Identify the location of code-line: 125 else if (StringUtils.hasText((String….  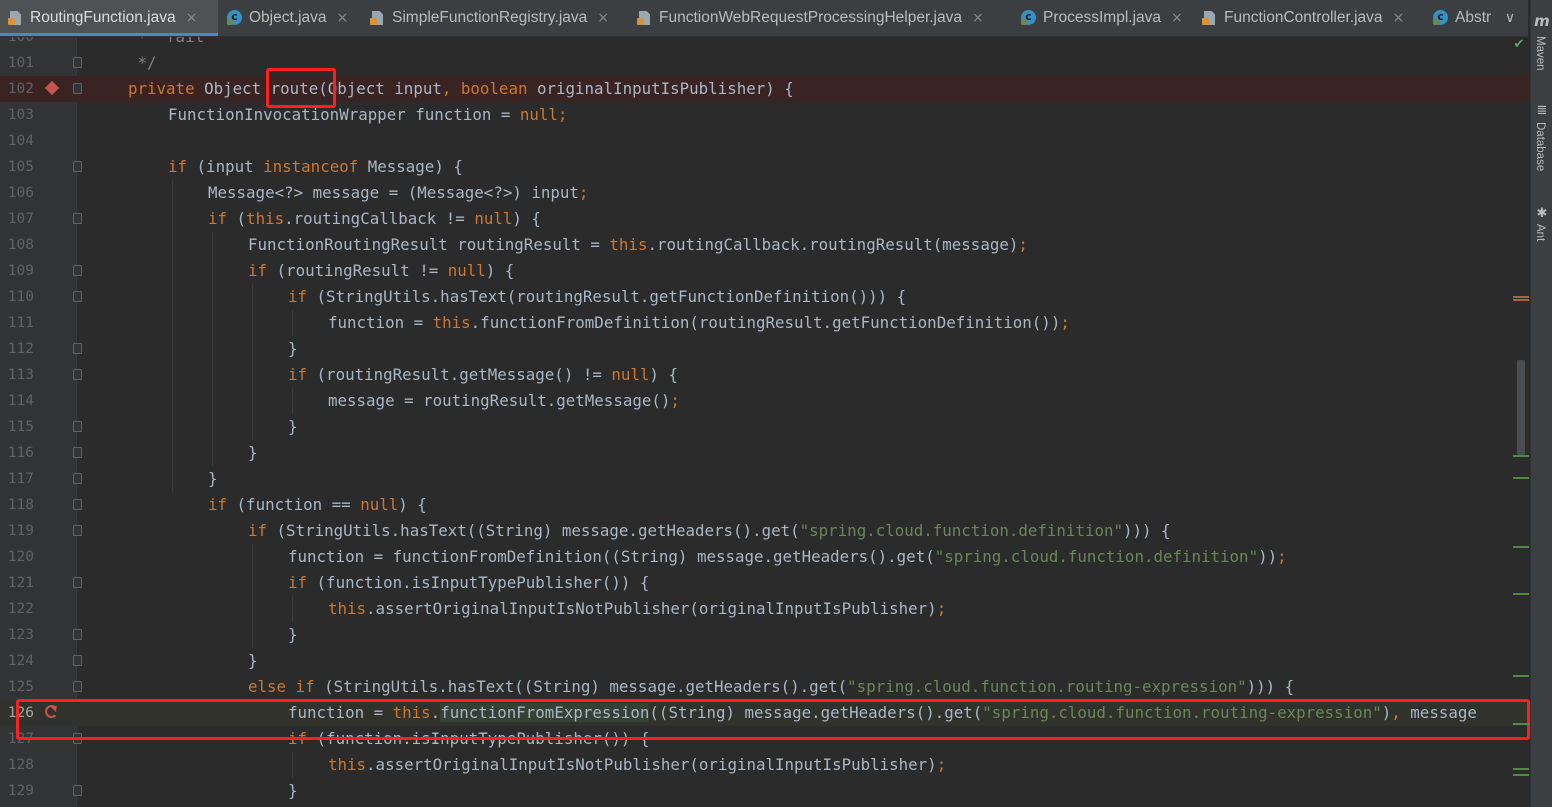
(765, 687).